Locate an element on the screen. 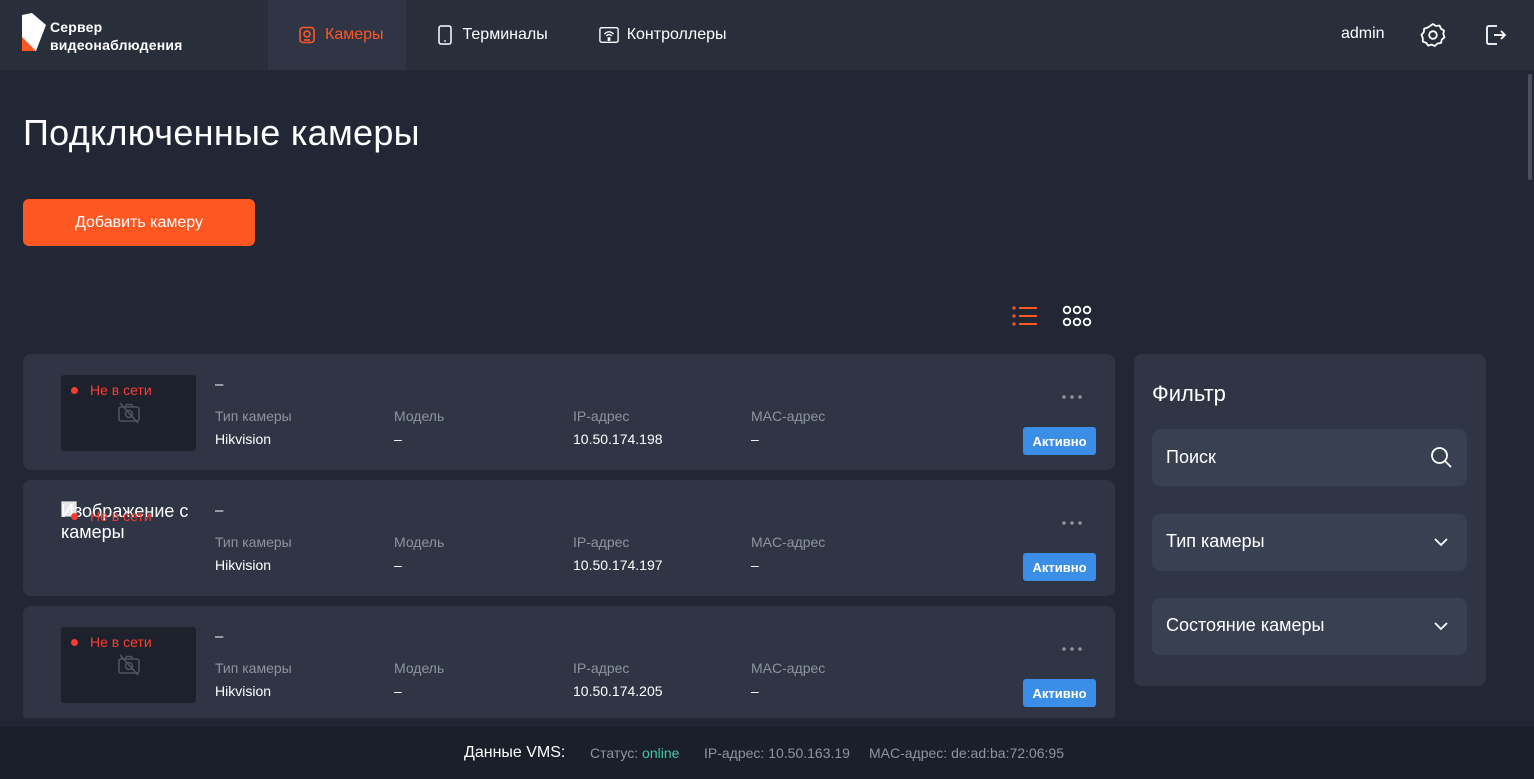  camera-ip-value: 10.50.174.205 is located at coordinates (618, 691).